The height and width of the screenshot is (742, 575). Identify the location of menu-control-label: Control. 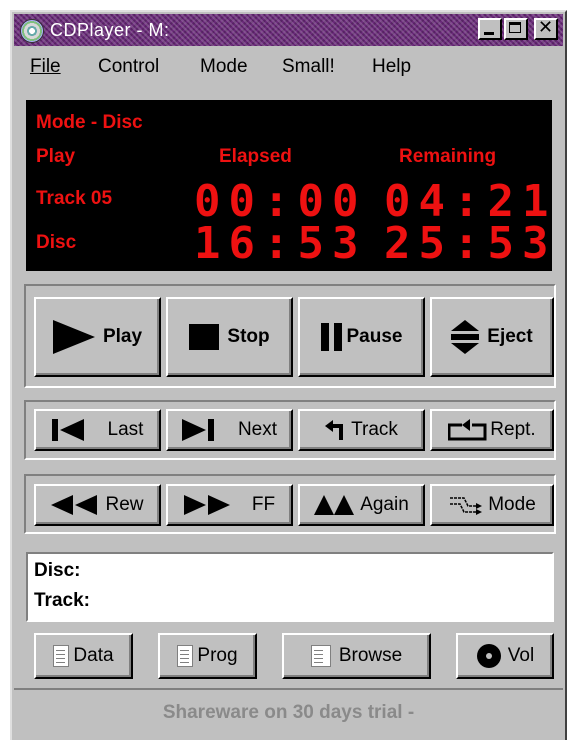
(129, 66).